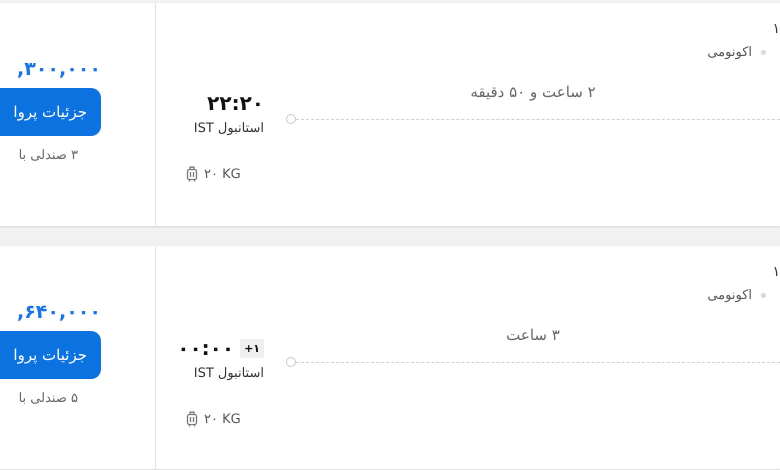 The image size is (780, 470). Describe the element at coordinates (48, 398) in the screenshot. I see `seats-left: ۵ صندلی با` at that location.